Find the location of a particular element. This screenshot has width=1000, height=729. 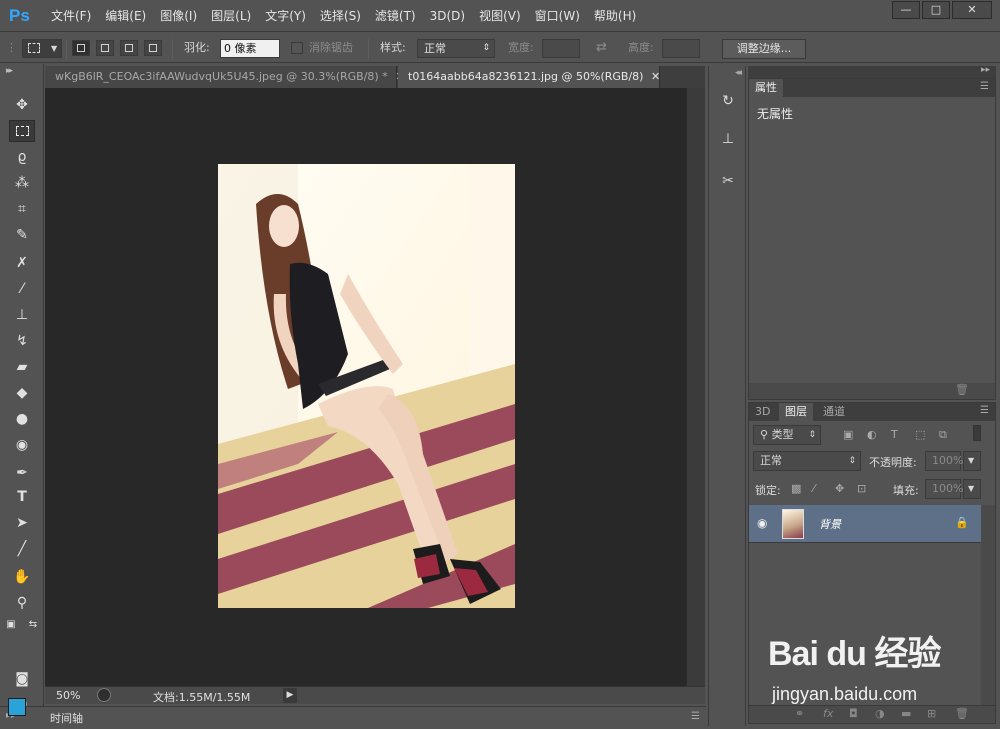

timeline-tab: 时间轴 is located at coordinates (66, 718).